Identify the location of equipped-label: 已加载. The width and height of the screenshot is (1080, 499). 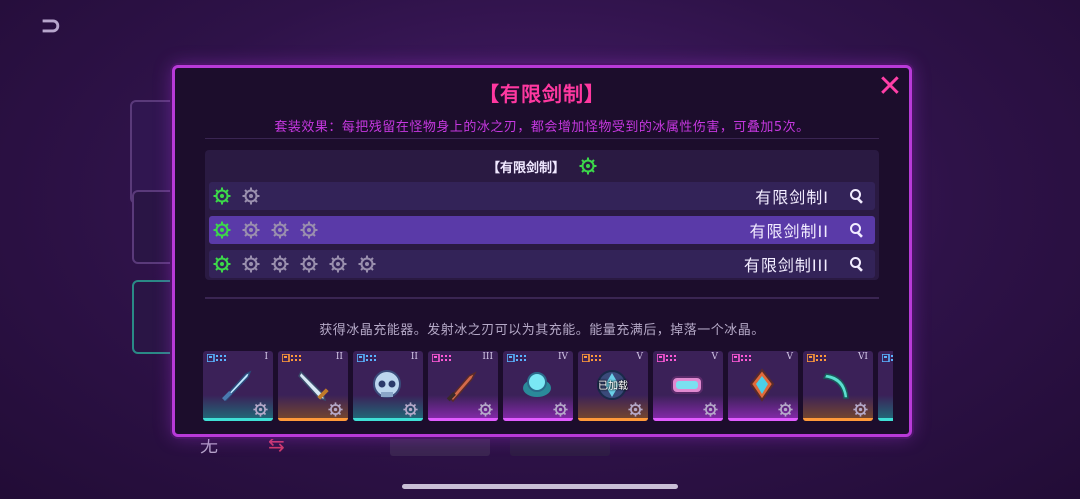
(613, 386).